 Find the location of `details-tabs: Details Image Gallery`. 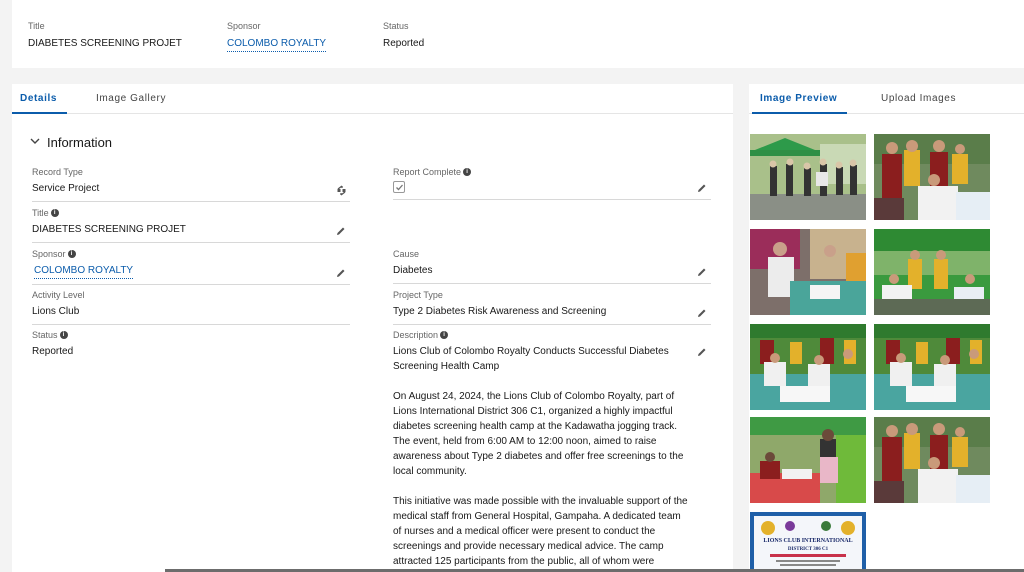

details-tabs: Details Image Gallery is located at coordinates (372, 99).